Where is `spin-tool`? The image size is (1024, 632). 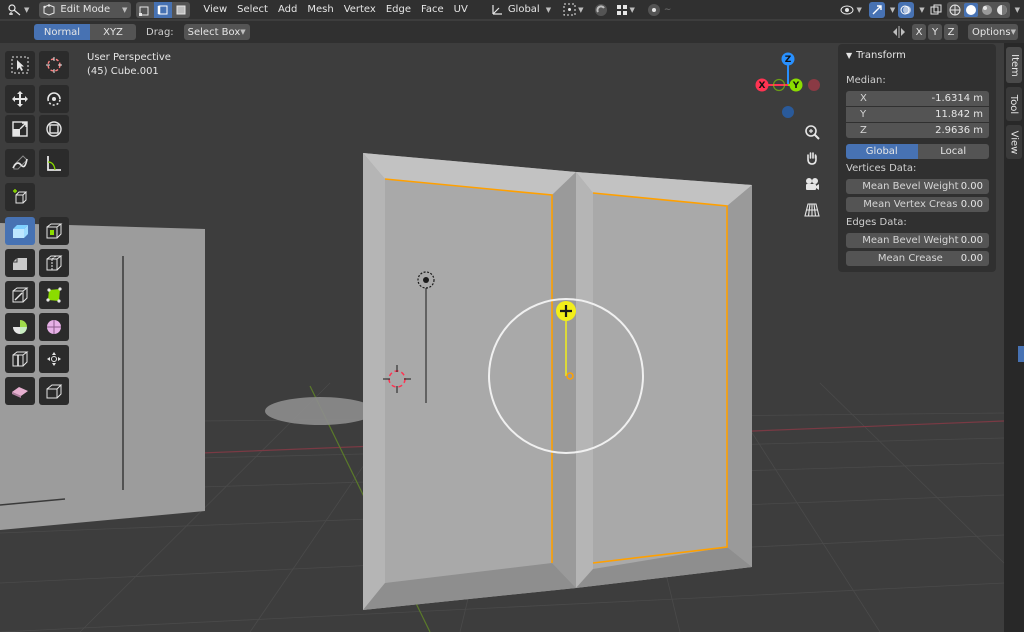 spin-tool is located at coordinates (20, 327).